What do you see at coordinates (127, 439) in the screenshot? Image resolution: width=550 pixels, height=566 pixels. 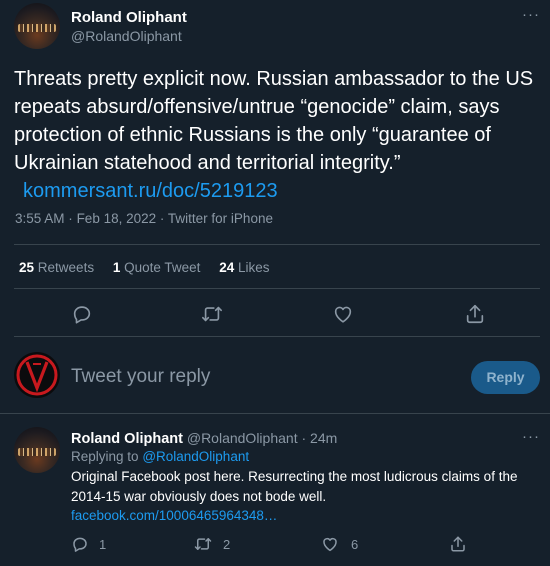 I see `reply-author-name: Roland Oliphant` at bounding box center [127, 439].